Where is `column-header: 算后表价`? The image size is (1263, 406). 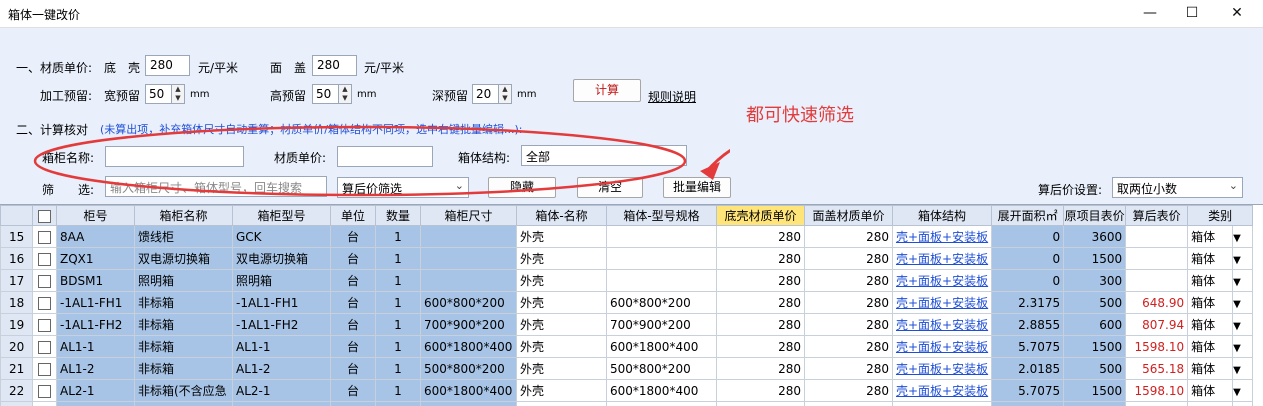 column-header: 算后表价 is located at coordinates (1157, 215).